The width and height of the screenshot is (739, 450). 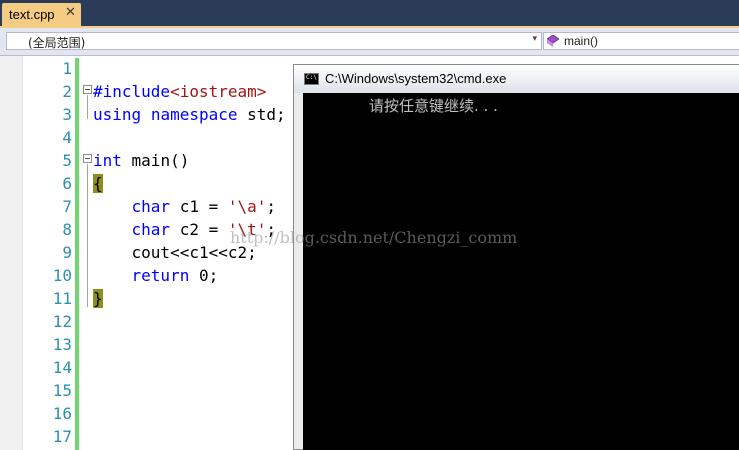 What do you see at coordinates (160, 275) in the screenshot?
I see `keyword: return` at bounding box center [160, 275].